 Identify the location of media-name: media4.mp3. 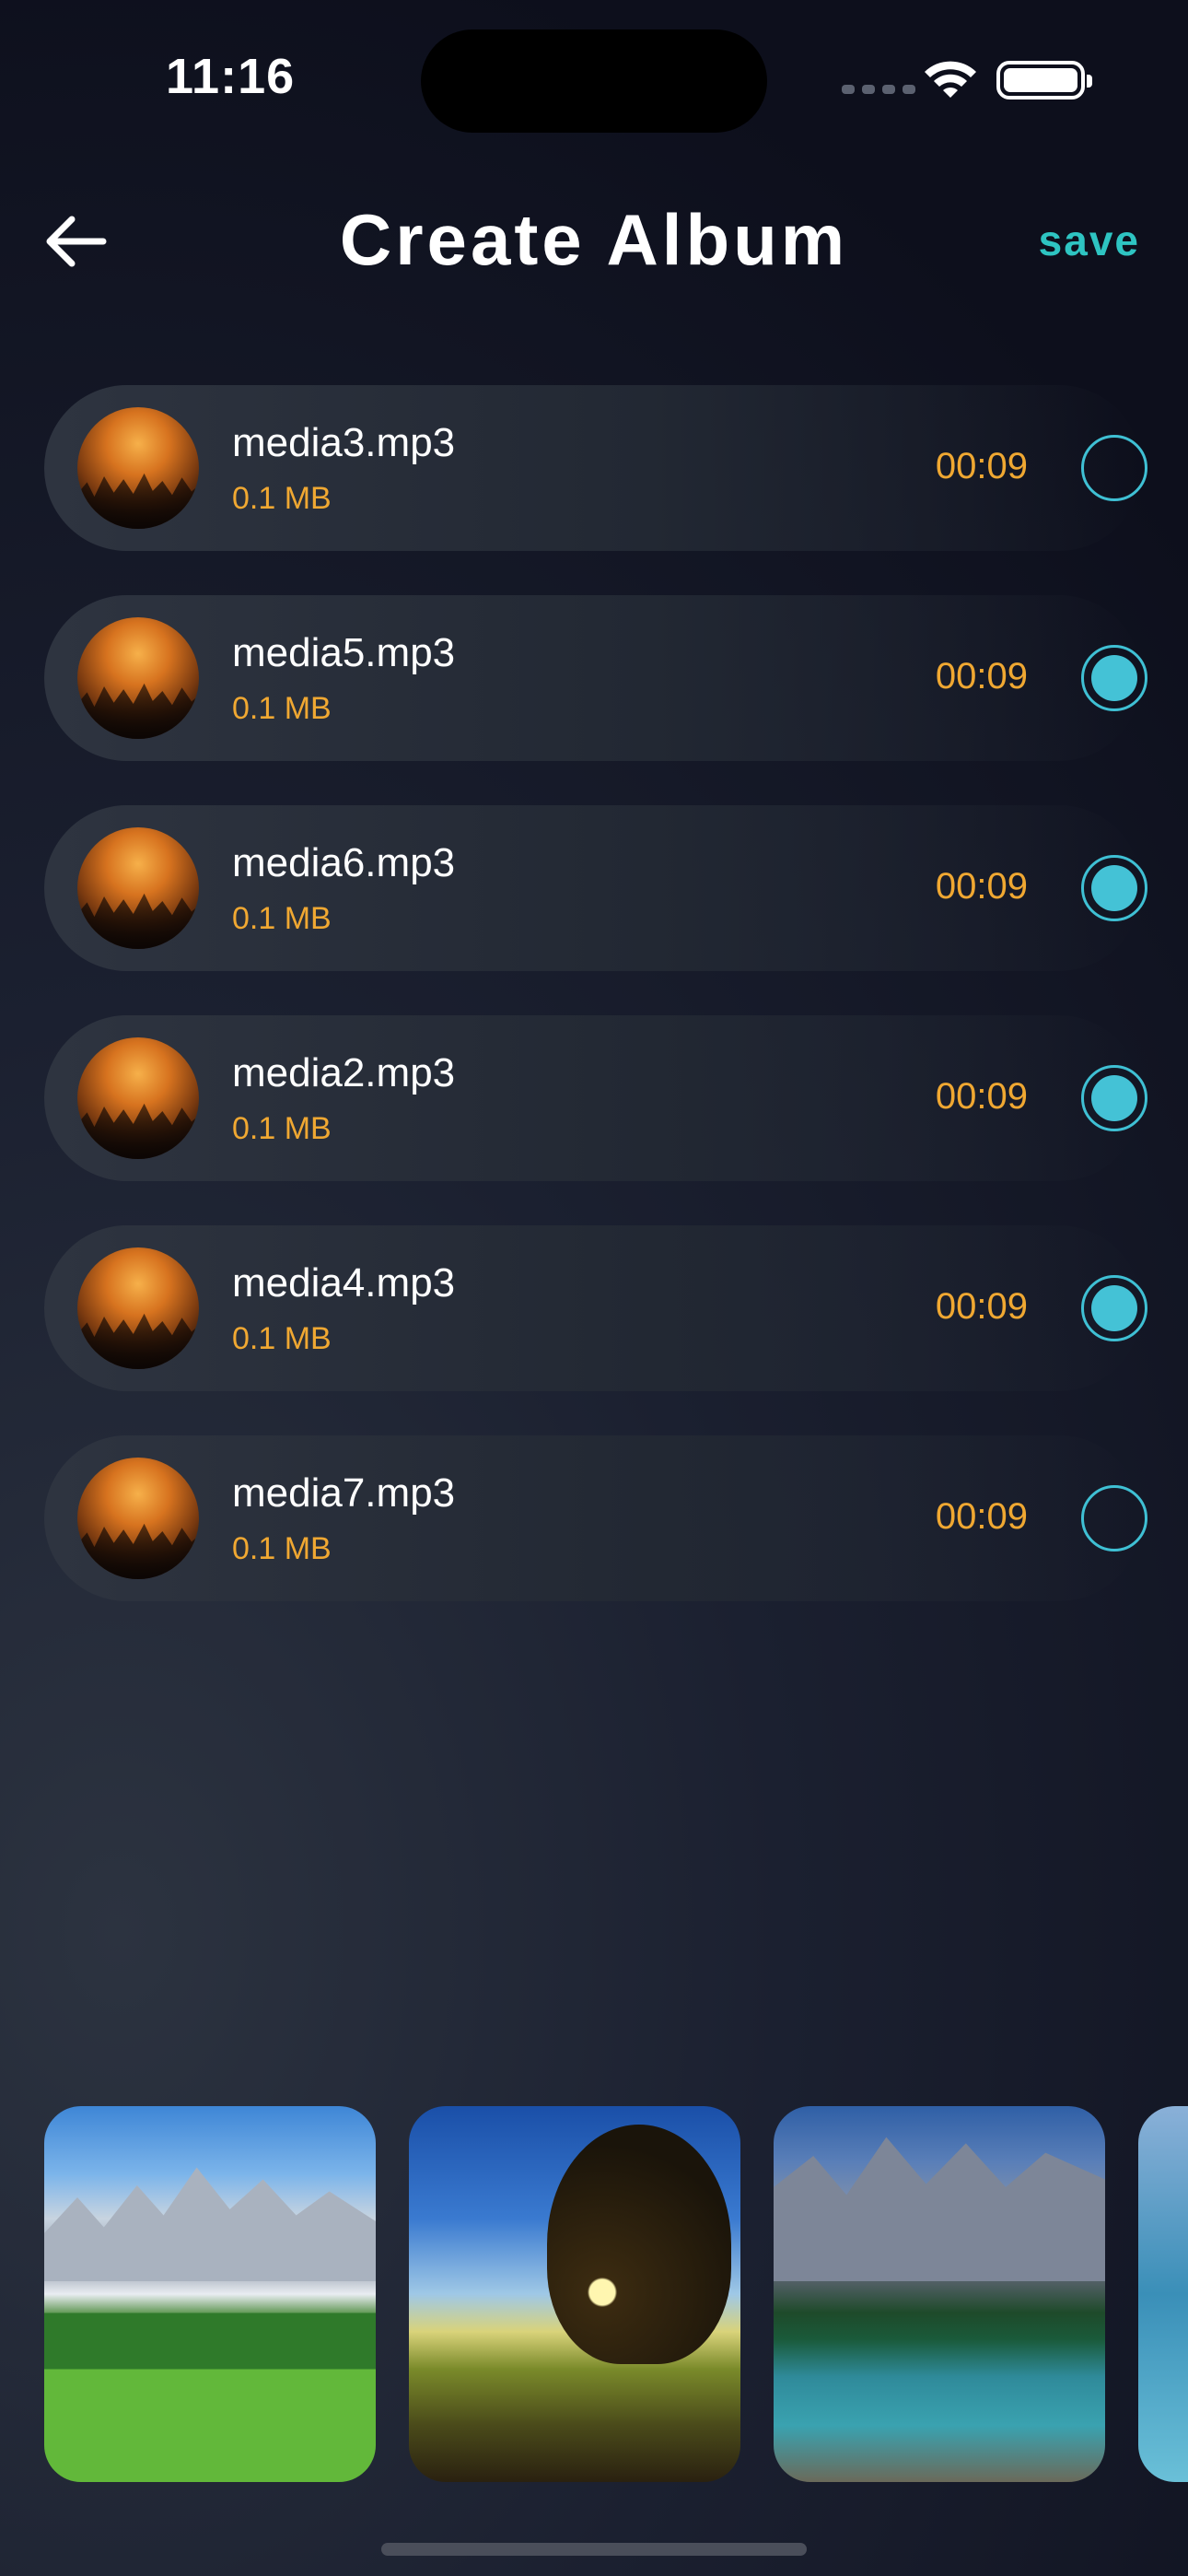
(344, 1283).